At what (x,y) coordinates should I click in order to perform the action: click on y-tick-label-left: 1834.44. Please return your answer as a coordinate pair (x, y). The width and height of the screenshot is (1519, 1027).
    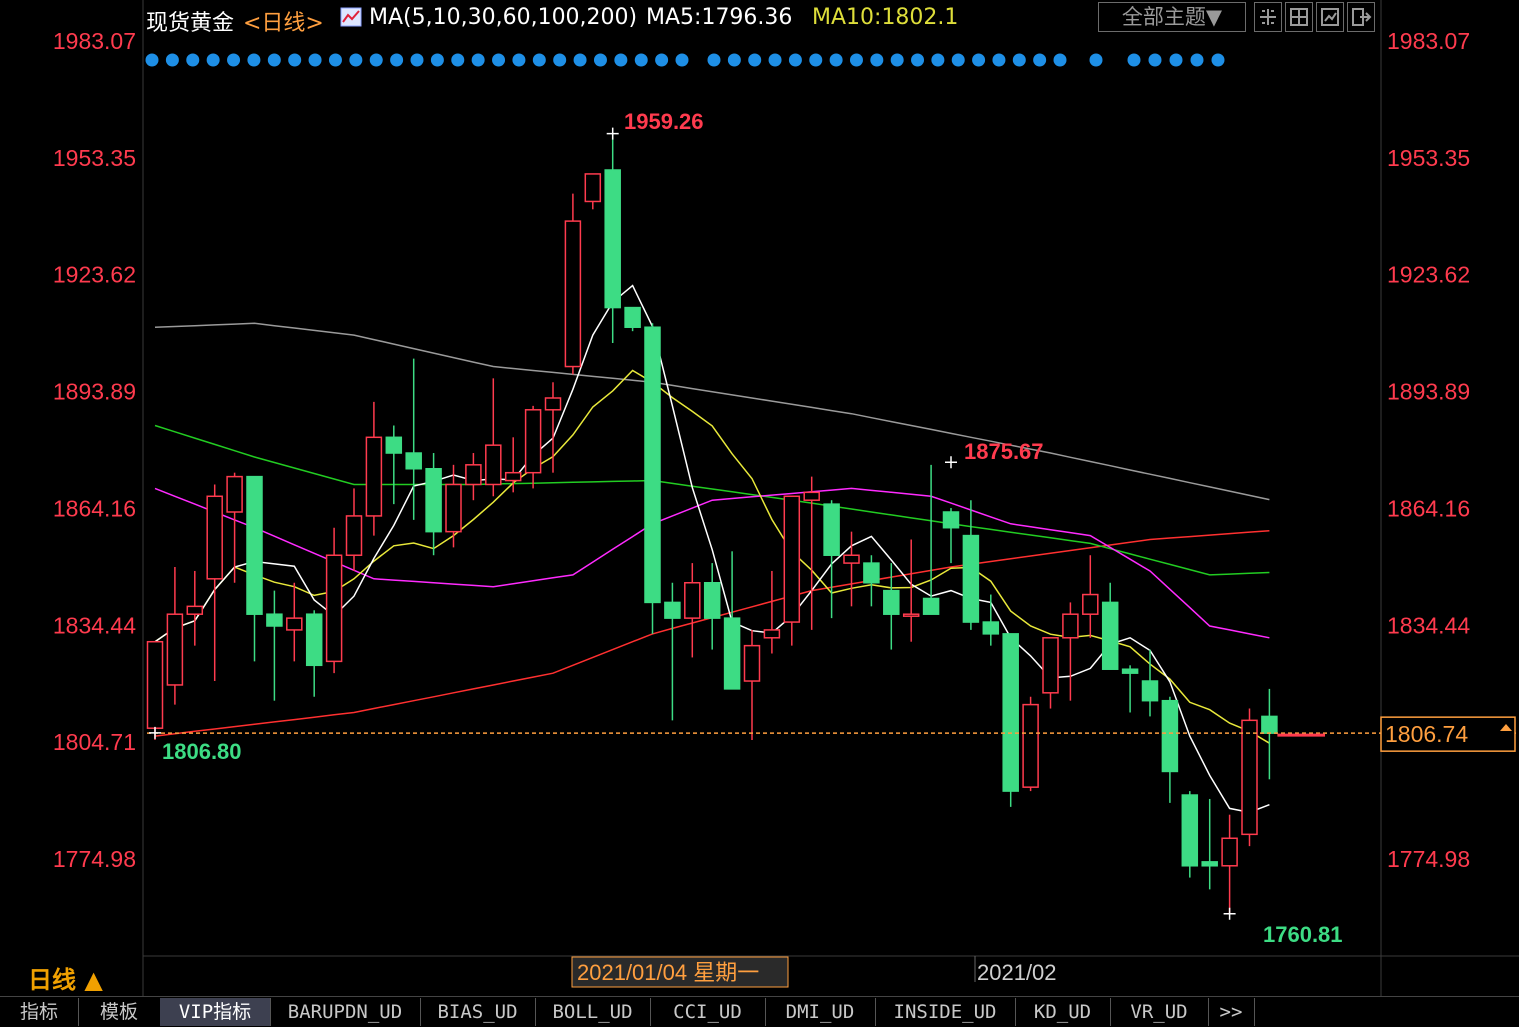
    Looking at the image, I should click on (94, 625).